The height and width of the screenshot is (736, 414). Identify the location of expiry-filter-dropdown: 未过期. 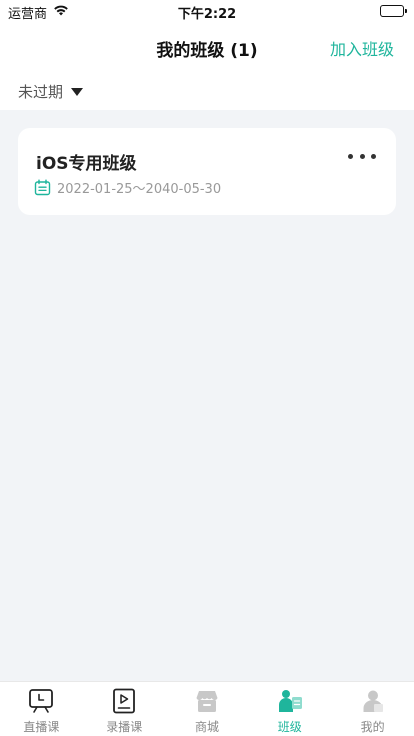
(51, 91).